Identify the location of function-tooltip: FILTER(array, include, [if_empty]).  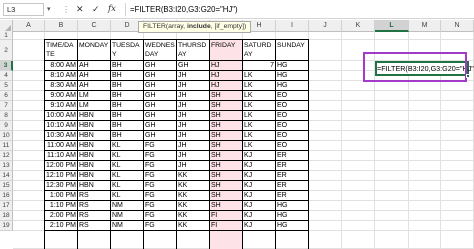
(195, 27).